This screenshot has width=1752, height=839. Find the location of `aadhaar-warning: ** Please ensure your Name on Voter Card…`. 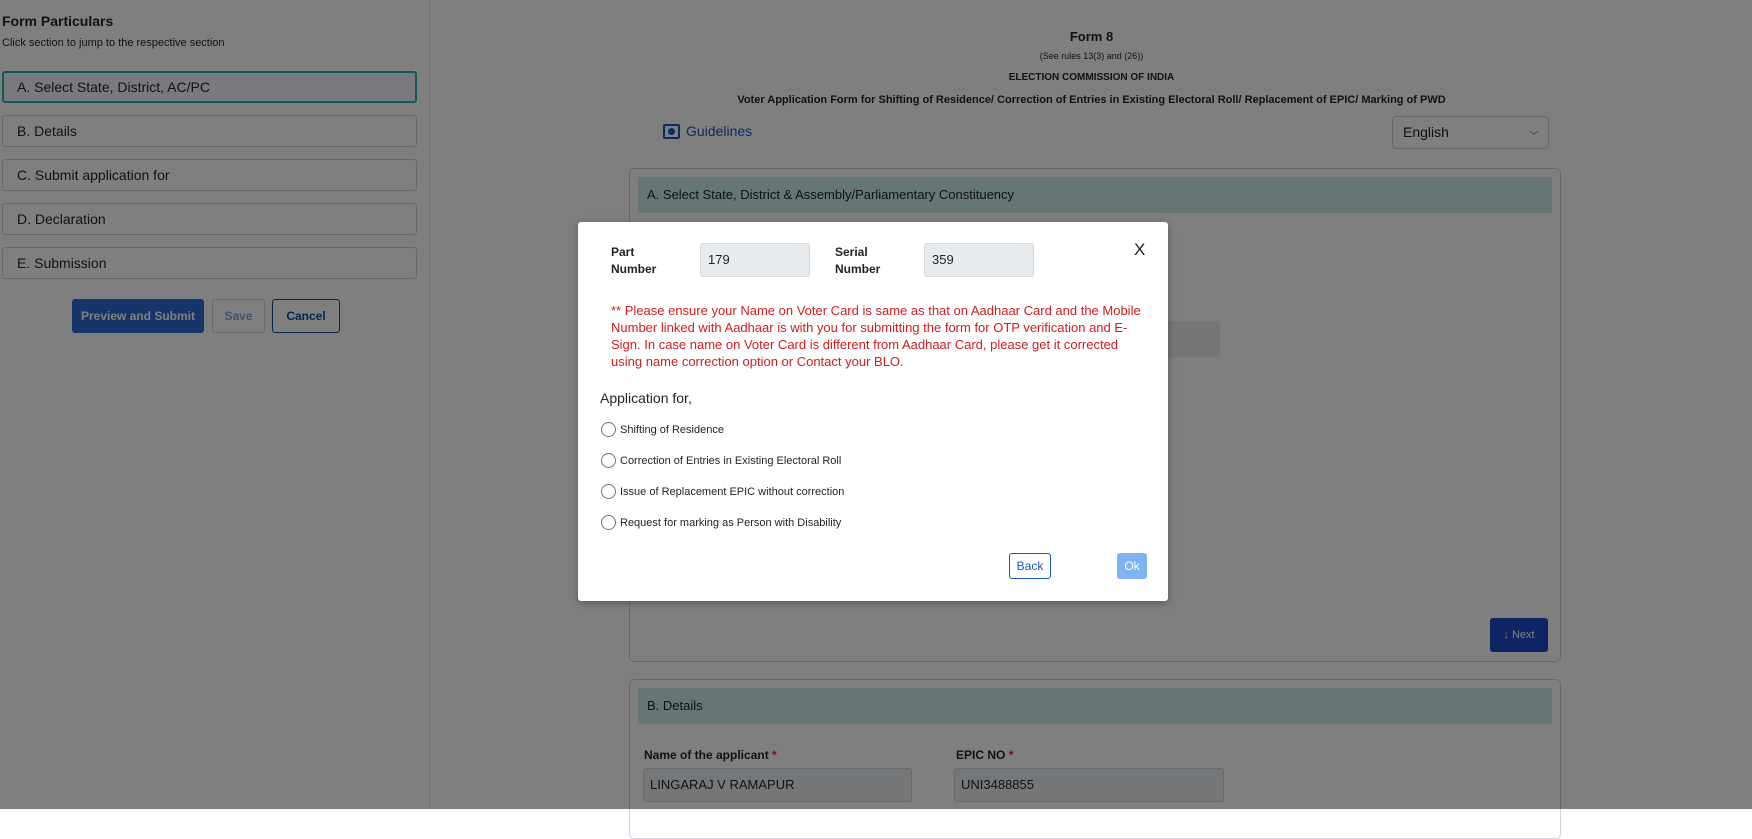

aadhaar-warning: ** Please ensure your Name on Voter Card… is located at coordinates (876, 336).